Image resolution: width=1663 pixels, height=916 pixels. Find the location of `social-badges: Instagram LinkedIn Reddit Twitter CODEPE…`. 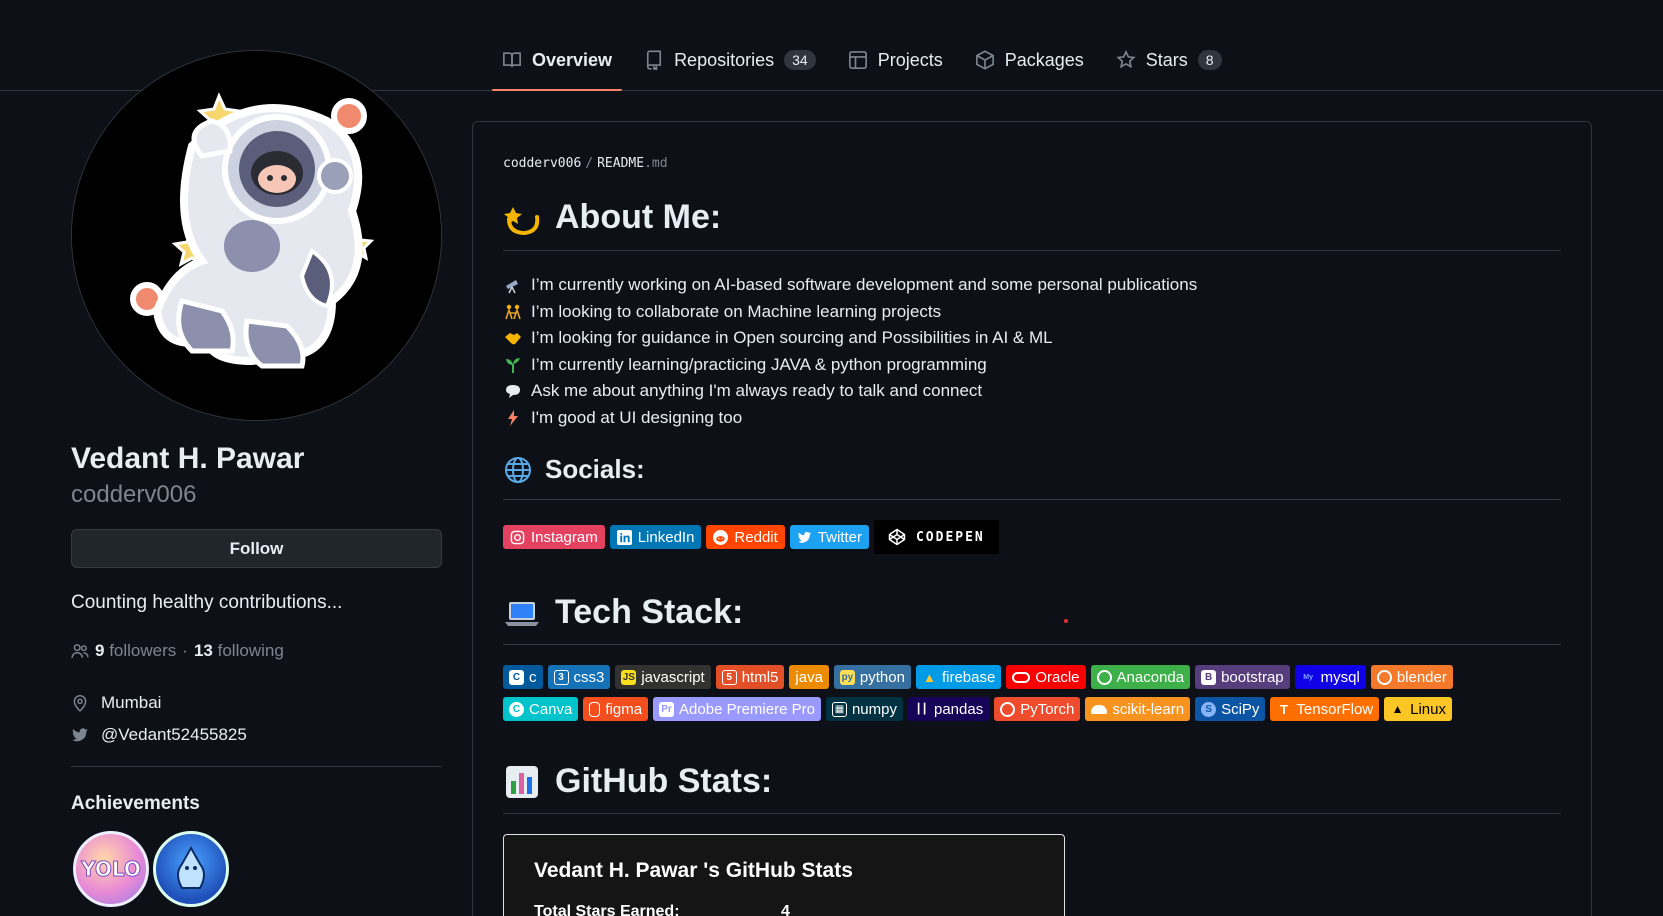

social-badges: Instagram LinkedIn Reddit Twitter CODEPE… is located at coordinates (751, 537).